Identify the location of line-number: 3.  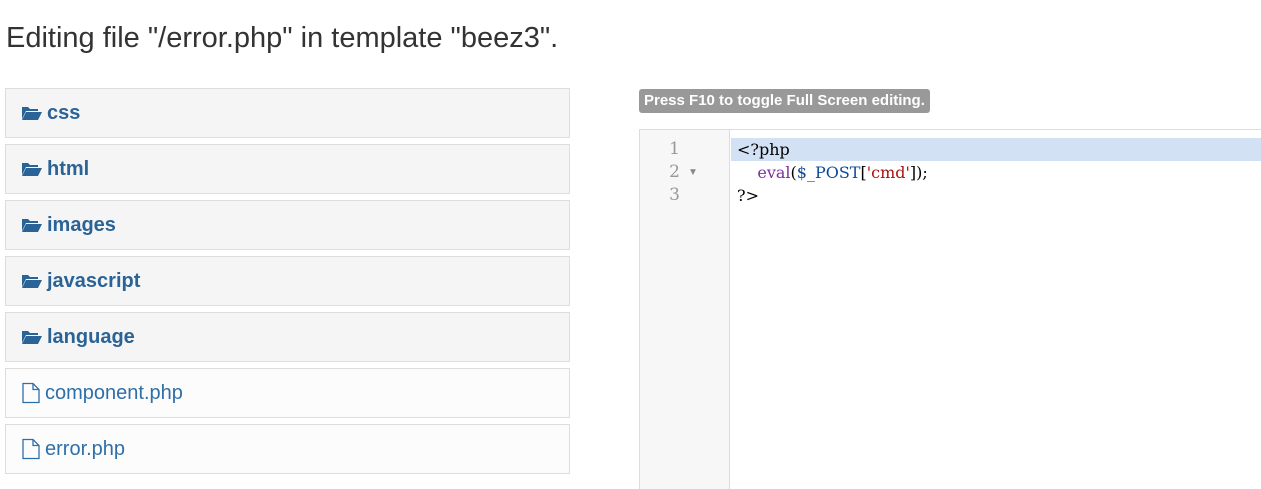
(674, 195).